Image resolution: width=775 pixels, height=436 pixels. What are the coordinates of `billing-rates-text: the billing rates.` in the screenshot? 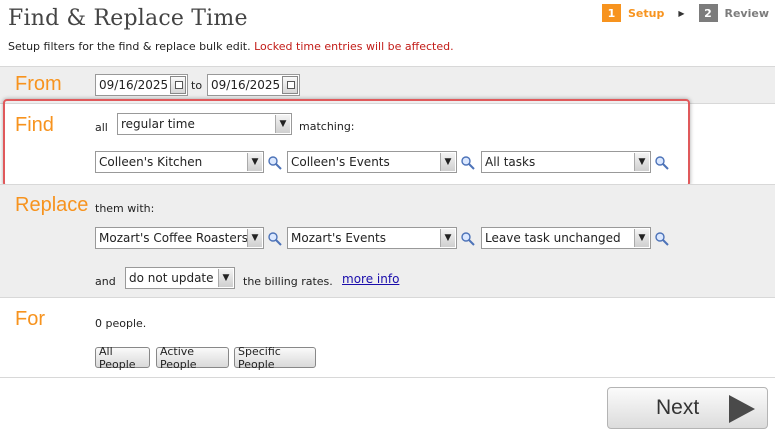 It's located at (288, 281).